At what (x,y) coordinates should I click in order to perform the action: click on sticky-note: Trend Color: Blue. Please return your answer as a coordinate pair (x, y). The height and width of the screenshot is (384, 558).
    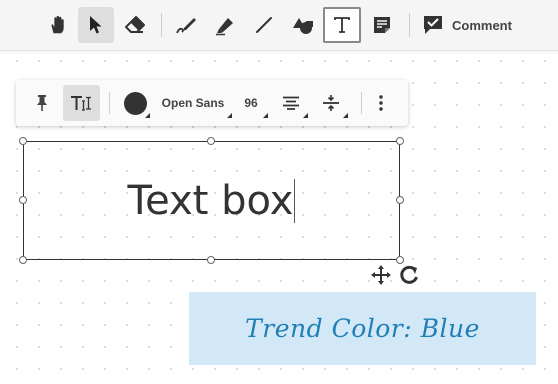
    Looking at the image, I should click on (362, 328).